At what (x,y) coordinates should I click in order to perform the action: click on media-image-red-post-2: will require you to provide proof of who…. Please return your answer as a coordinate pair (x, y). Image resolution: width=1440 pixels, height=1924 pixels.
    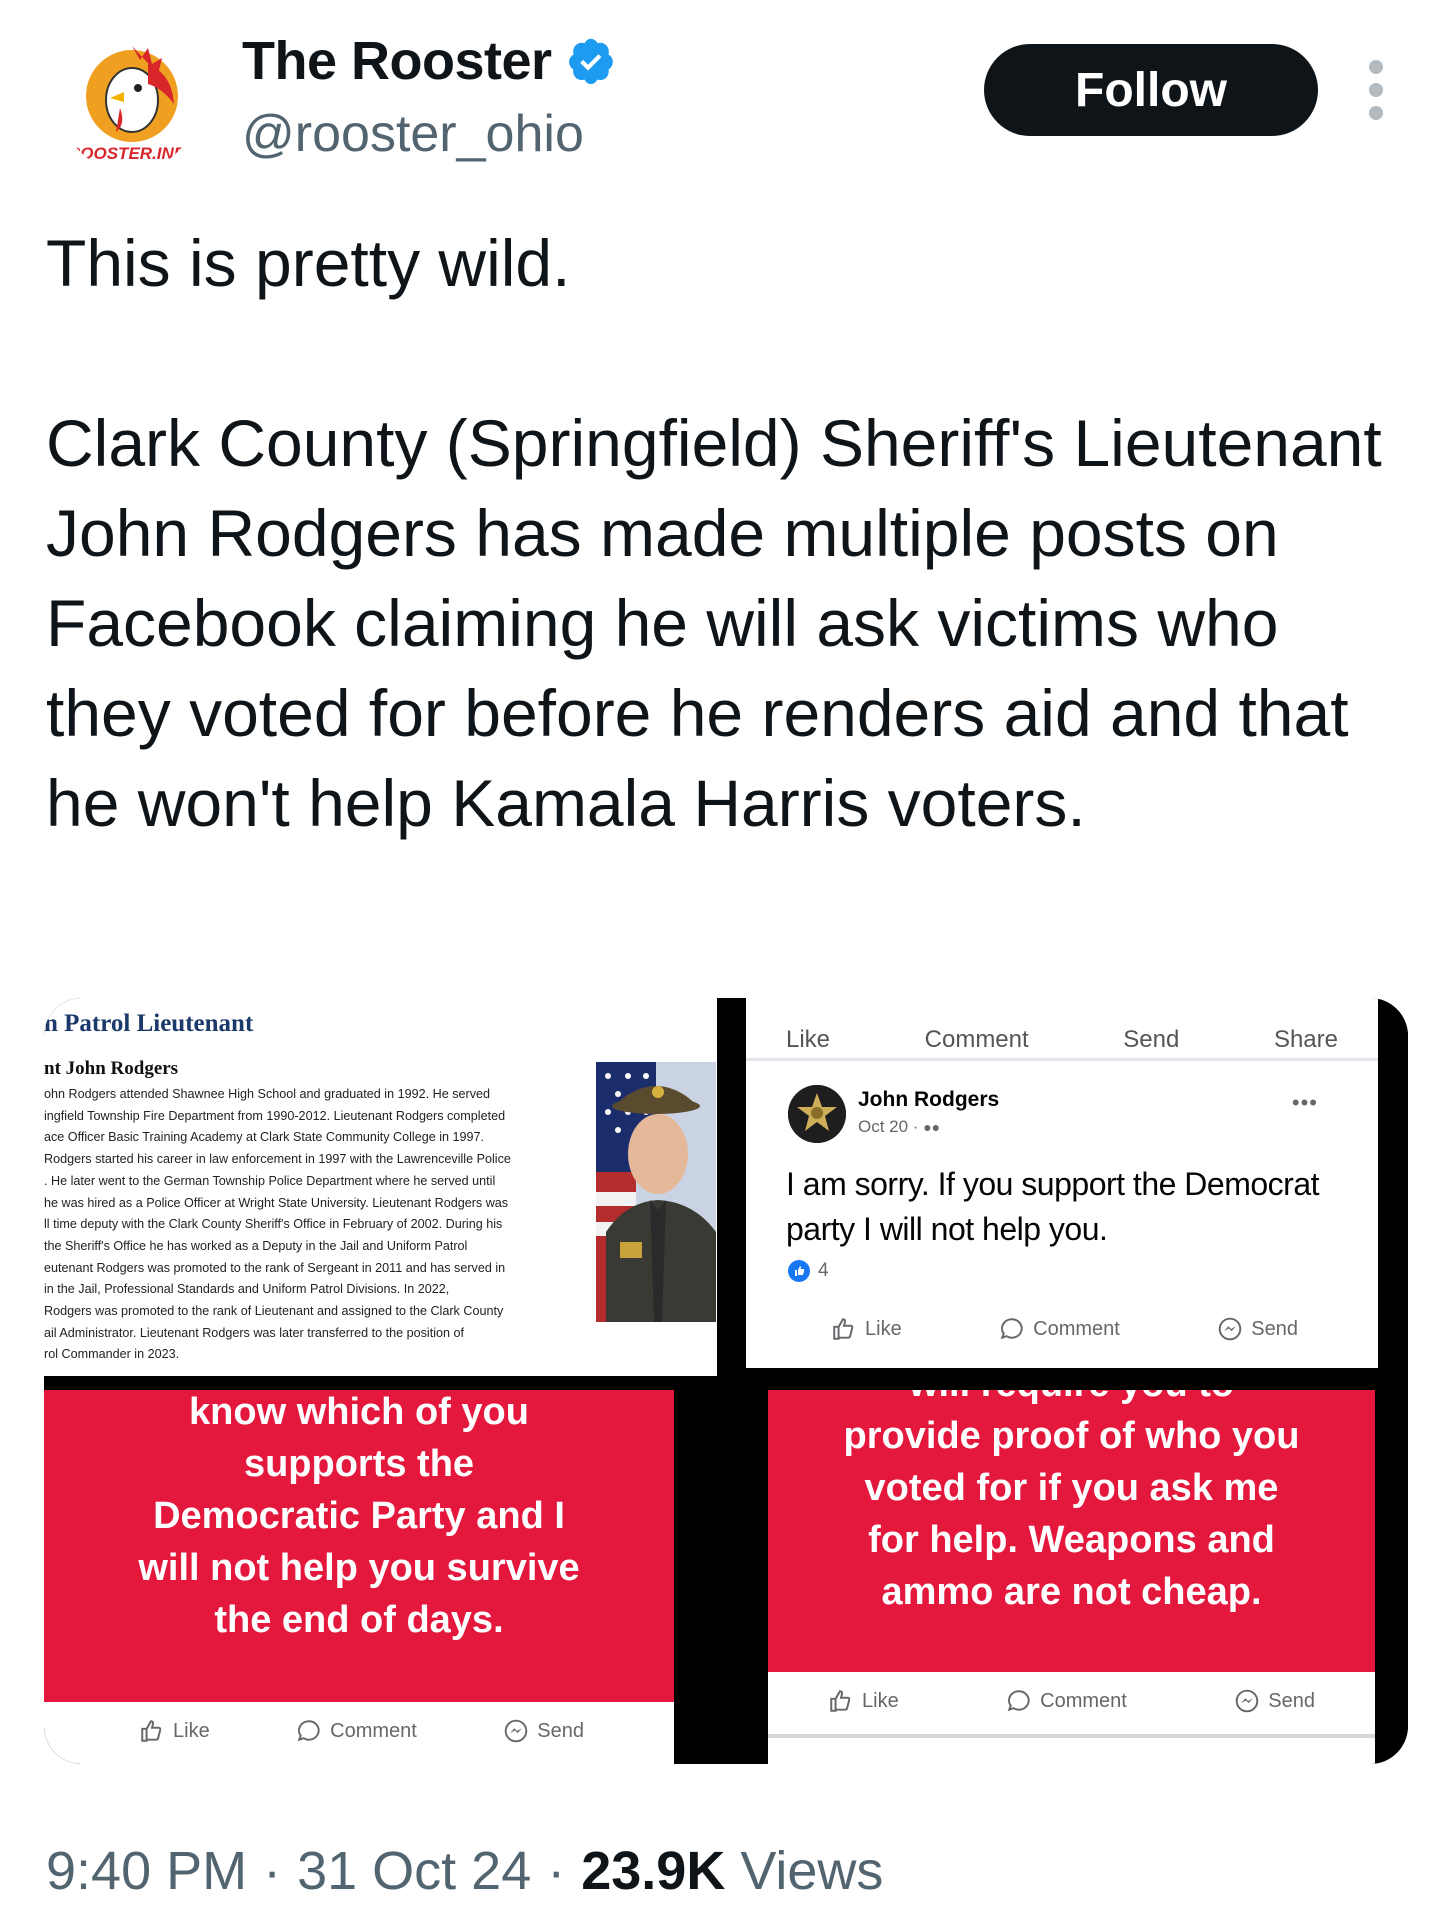
    Looking at the image, I should click on (1071, 1577).